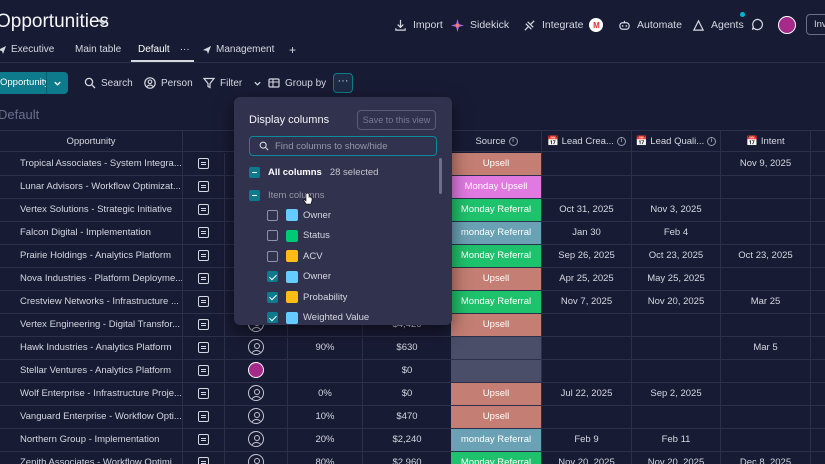 This screenshot has width=825, height=464. Describe the element at coordinates (765, 142) in the screenshot. I see `column-header-intent: 📅 Intent` at that location.